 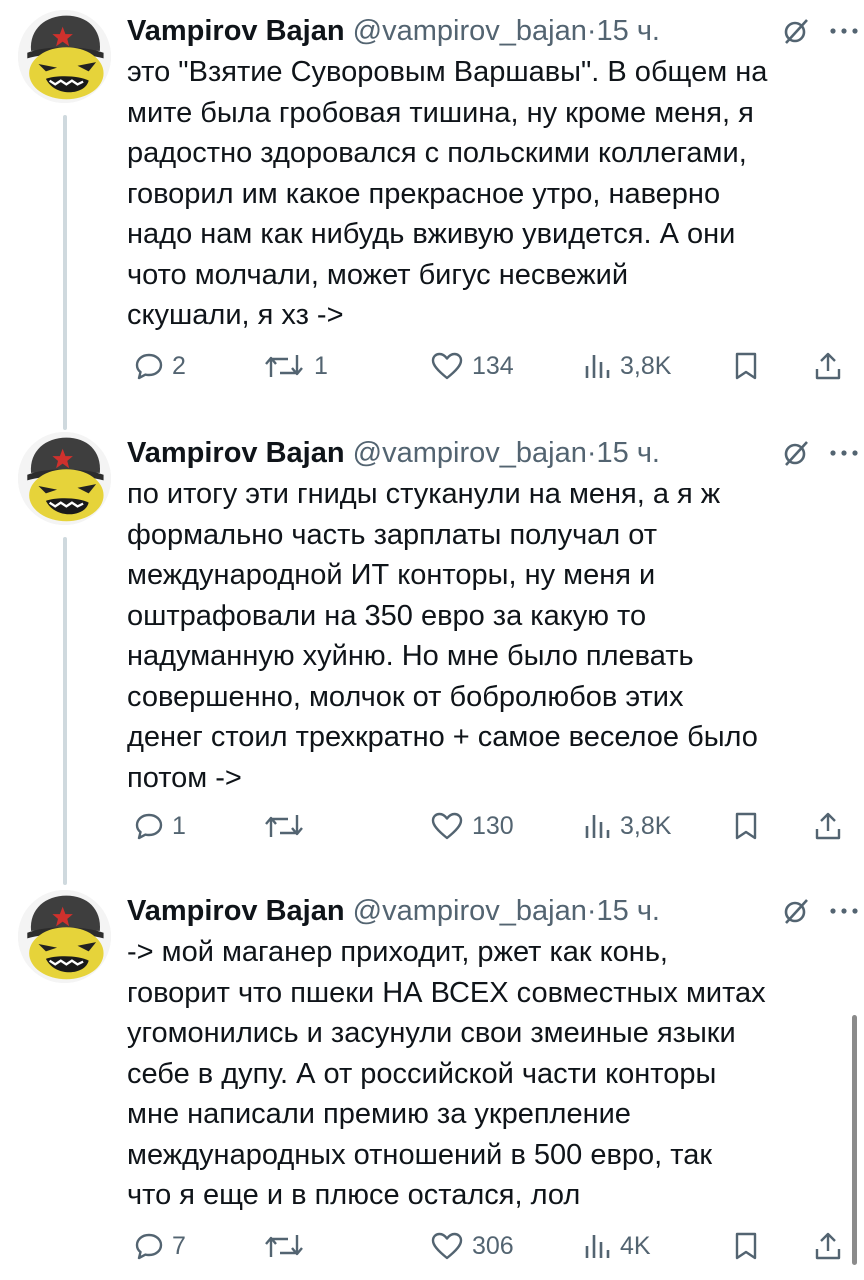 What do you see at coordinates (493, 365) in the screenshot?
I see `like-count: 134` at bounding box center [493, 365].